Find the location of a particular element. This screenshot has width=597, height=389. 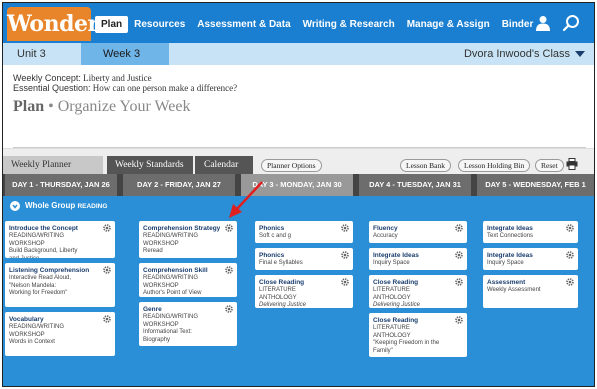

lesson-card-detail: Inquiry Space is located at coordinates (391, 263).